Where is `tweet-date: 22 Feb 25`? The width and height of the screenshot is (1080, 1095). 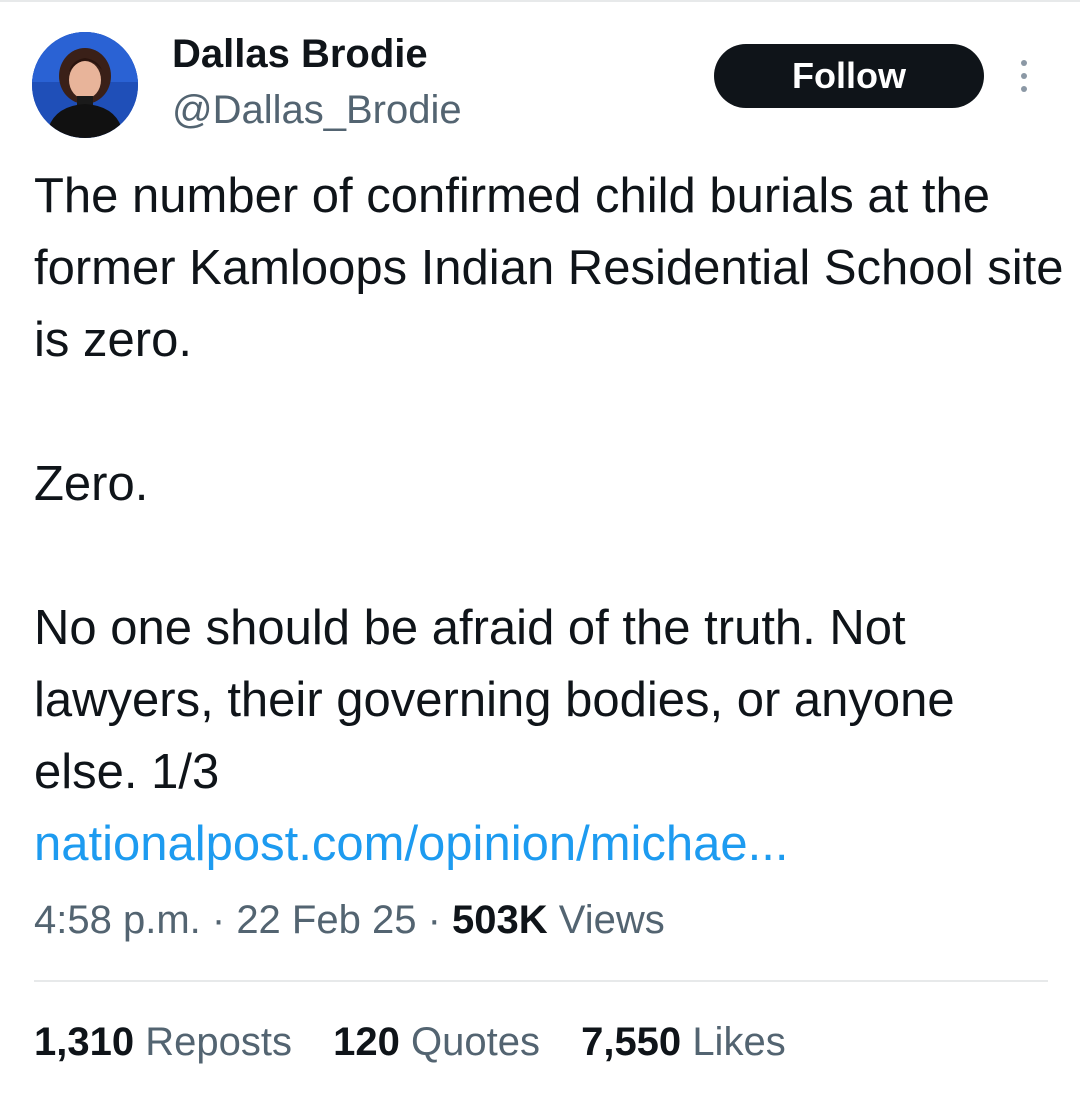
tweet-date: 22 Feb 25 is located at coordinates (326, 920).